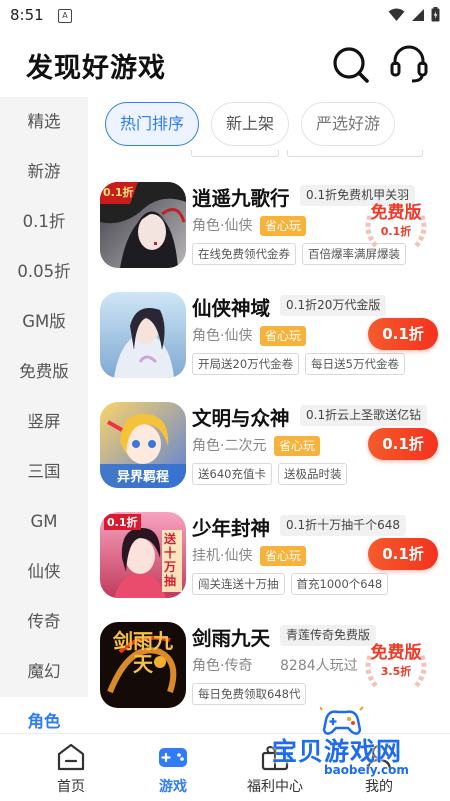  I want to click on sidebar-item-jingxuan: 精选, so click(44, 122).